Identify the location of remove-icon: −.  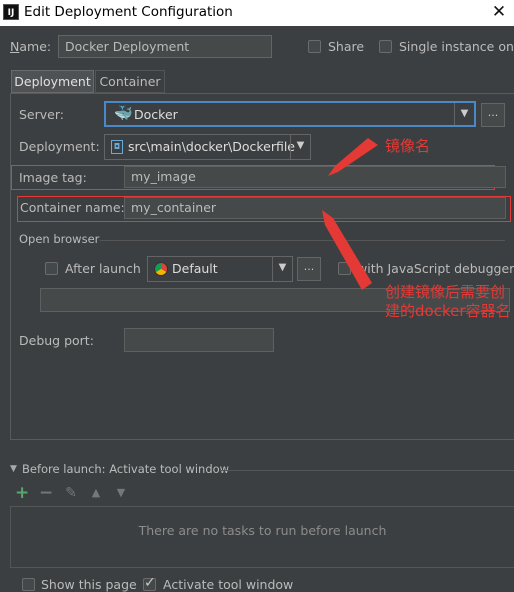
(46, 493).